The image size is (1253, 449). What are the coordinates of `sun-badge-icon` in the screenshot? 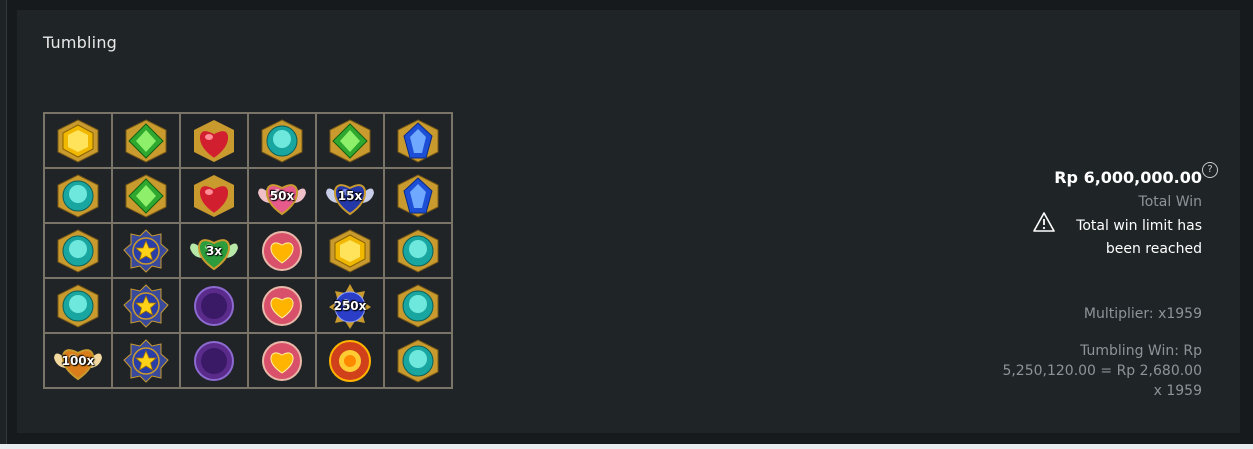 It's located at (350, 360).